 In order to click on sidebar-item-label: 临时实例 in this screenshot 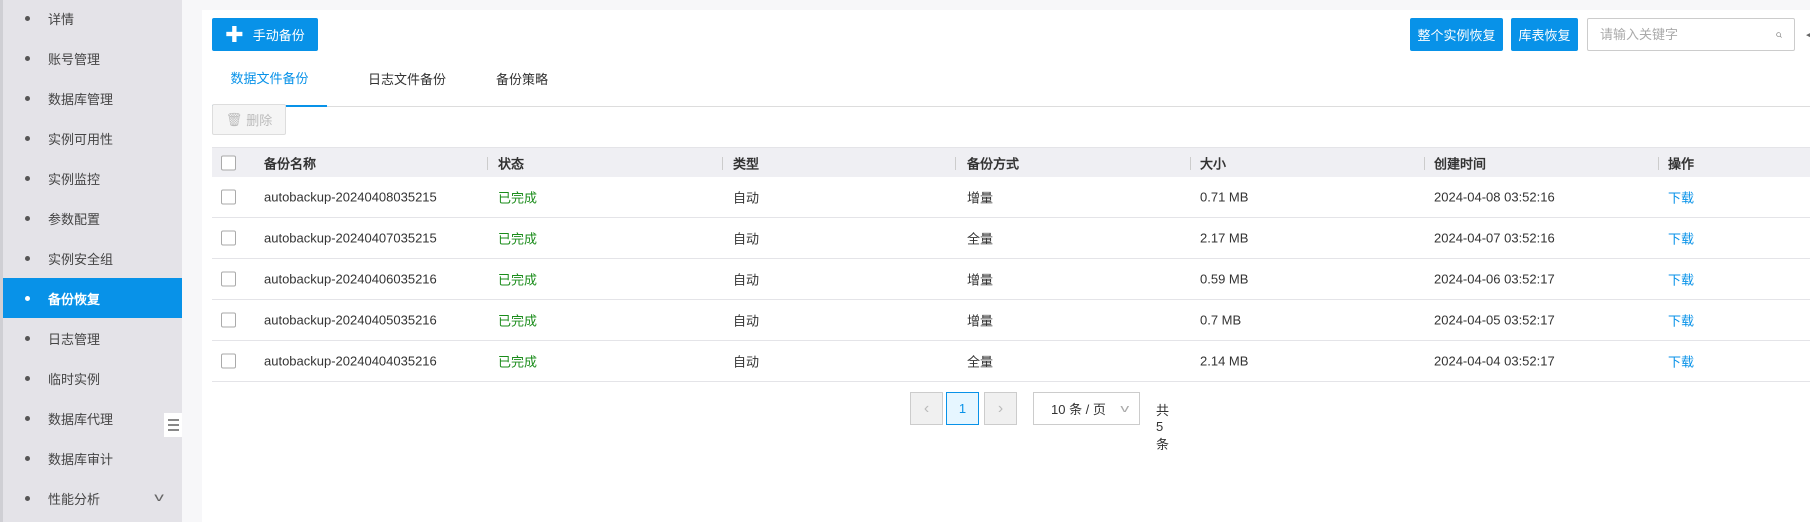, I will do `click(74, 379)`.